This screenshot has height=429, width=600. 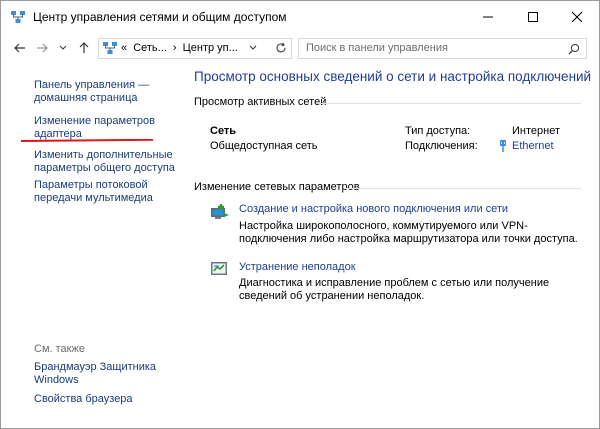 What do you see at coordinates (438, 131) in the screenshot?
I see `access-type-label: Тип доступа:` at bounding box center [438, 131].